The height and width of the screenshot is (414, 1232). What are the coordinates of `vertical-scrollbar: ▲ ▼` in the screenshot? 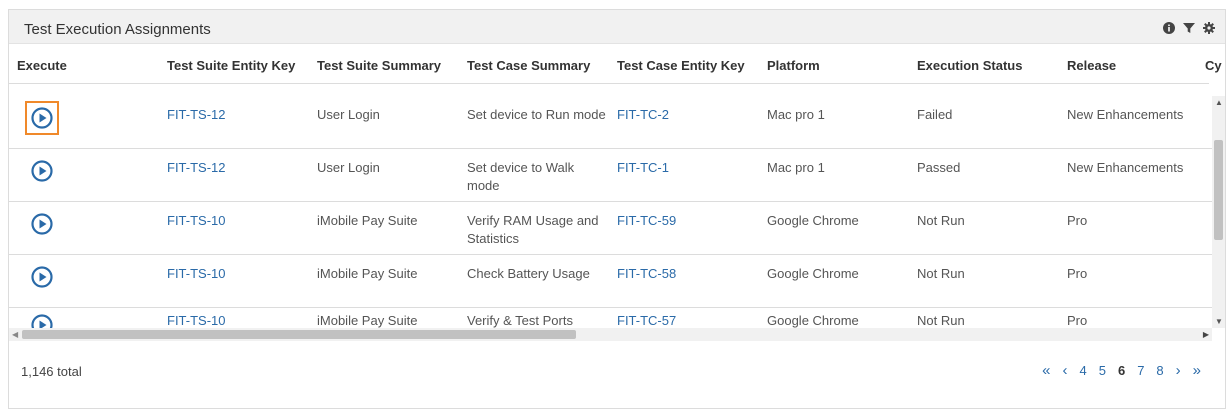 It's located at (1218, 212).